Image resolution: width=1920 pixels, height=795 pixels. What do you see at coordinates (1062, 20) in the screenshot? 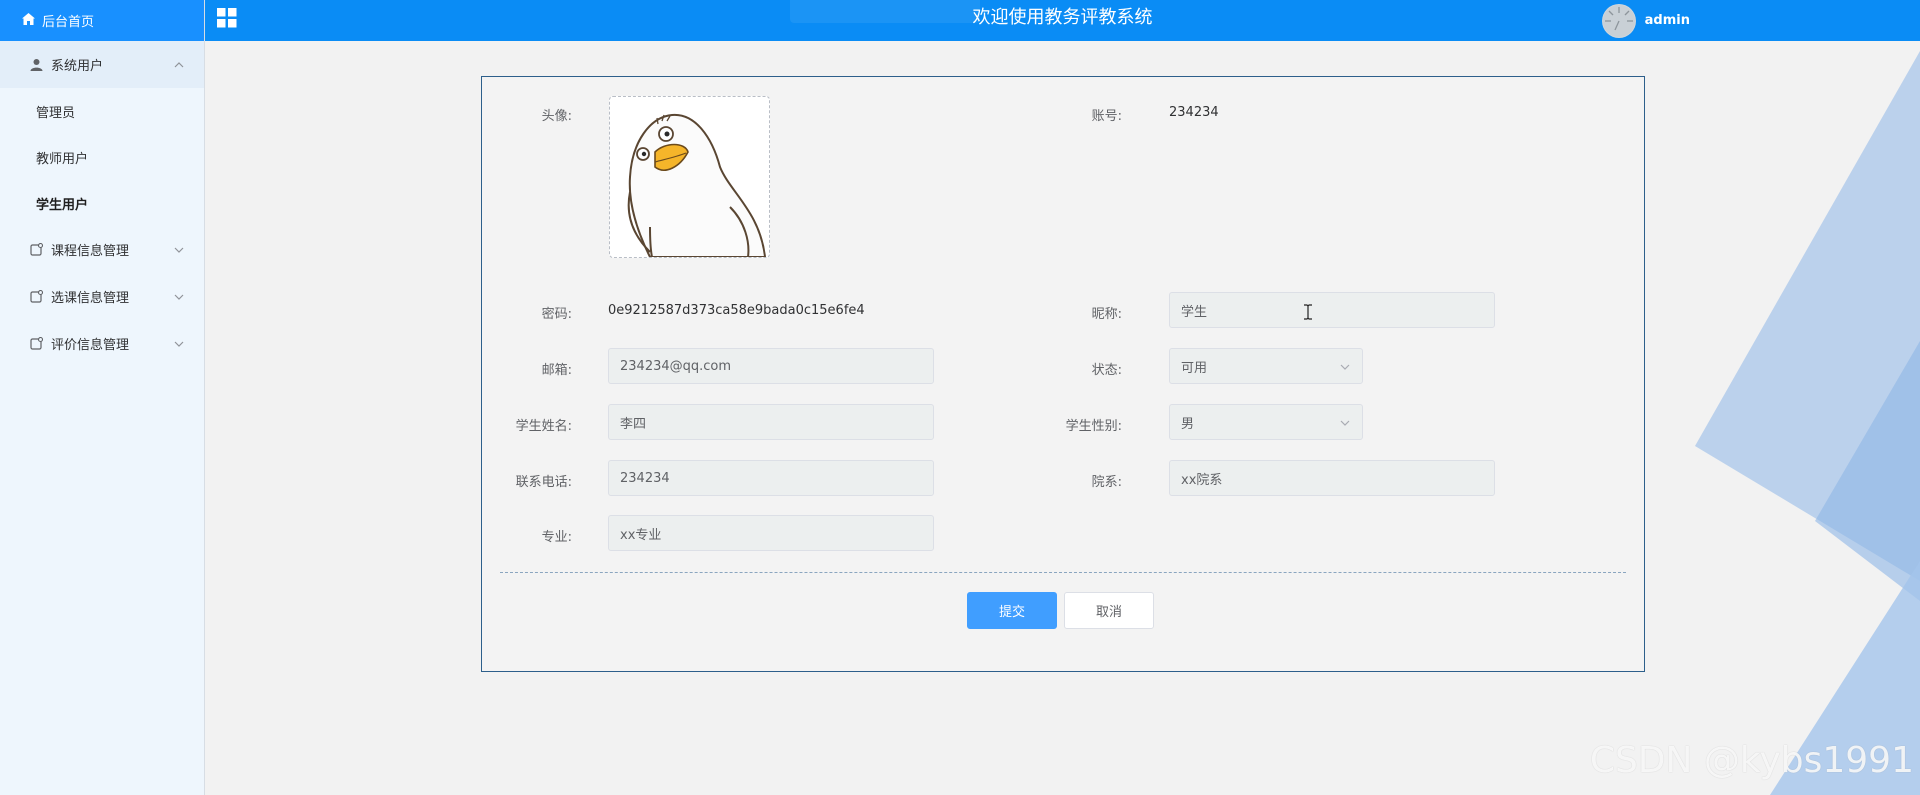
I see `top-header: 欢迎使用教务评教系统 admin` at bounding box center [1062, 20].